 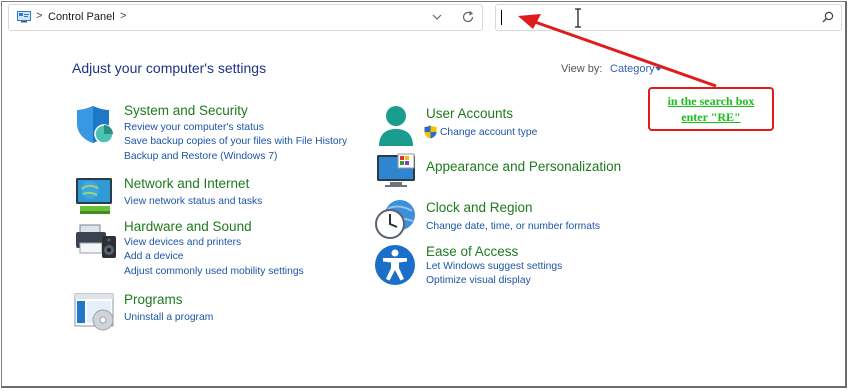 I want to click on annotation-line-2: enter "RE", so click(x=711, y=117).